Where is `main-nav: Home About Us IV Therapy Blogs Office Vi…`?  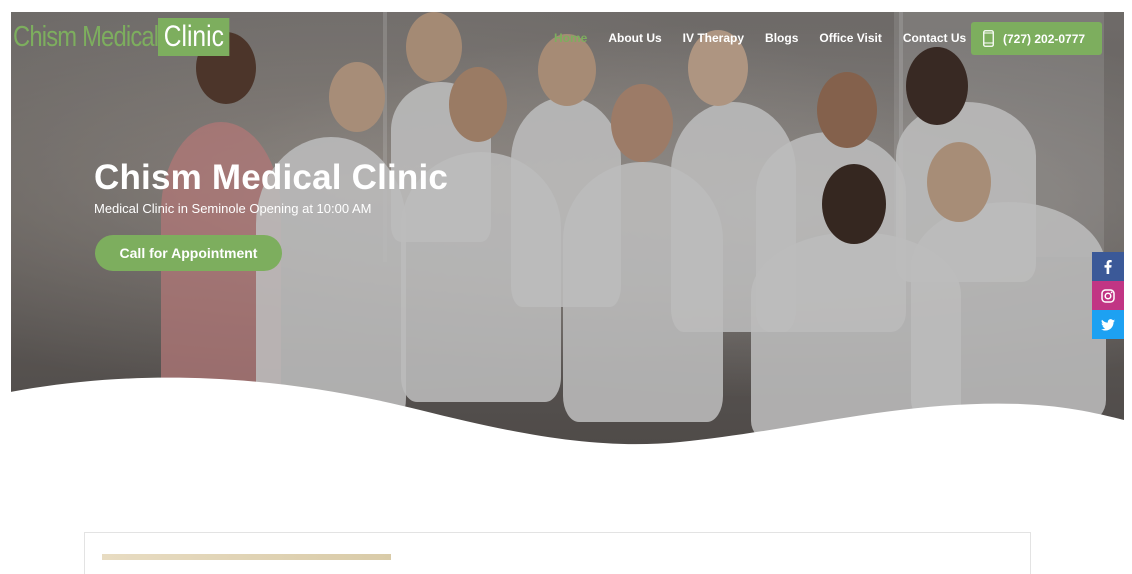 main-nav: Home About Us IV Therapy Blogs Office Vi… is located at coordinates (770, 38).